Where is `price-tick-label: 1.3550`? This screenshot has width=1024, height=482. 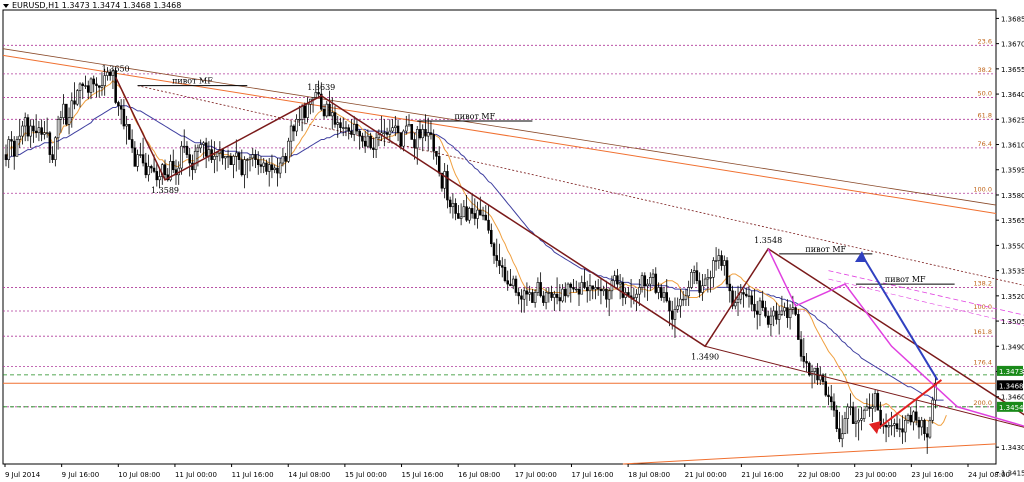
price-tick-label: 1.3550 is located at coordinates (1012, 246).